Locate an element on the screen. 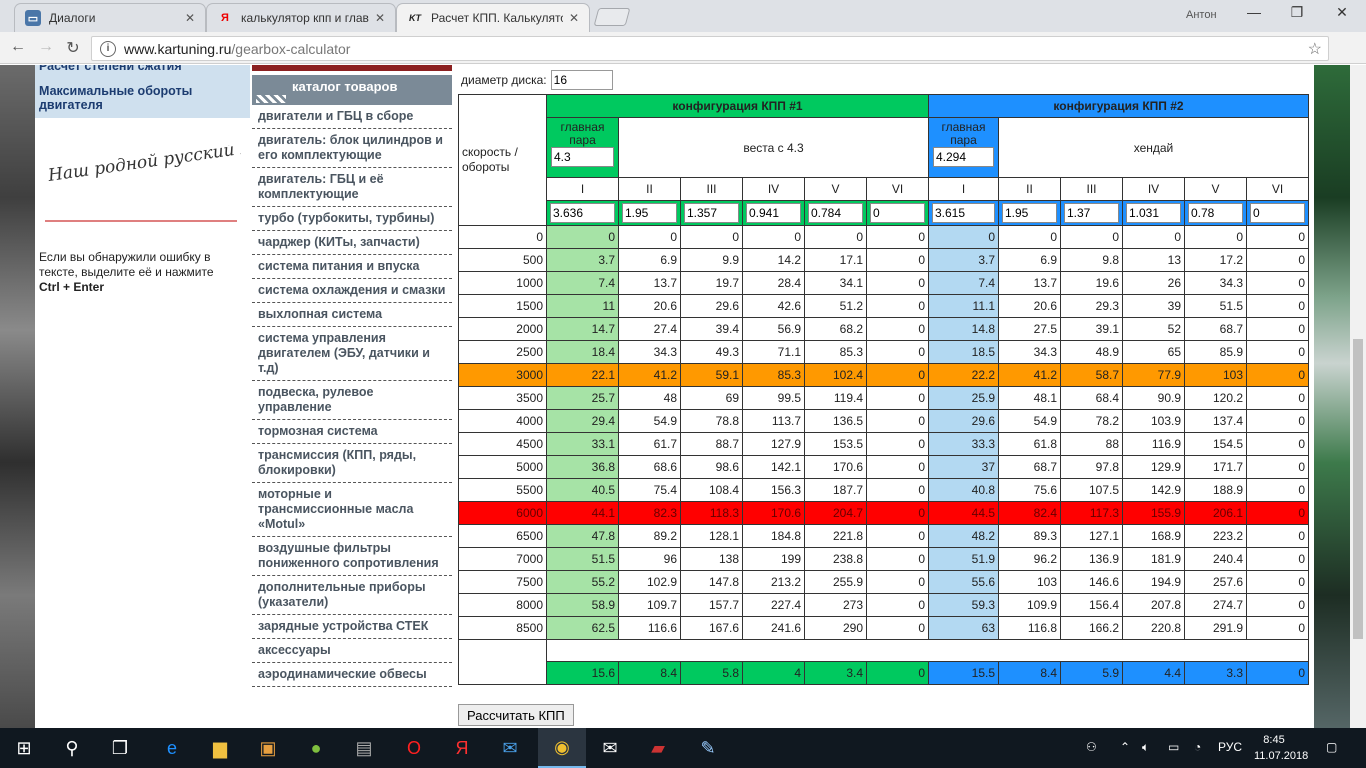 The width and height of the screenshot is (1366, 768). forward-icon: → is located at coordinates (46, 48).